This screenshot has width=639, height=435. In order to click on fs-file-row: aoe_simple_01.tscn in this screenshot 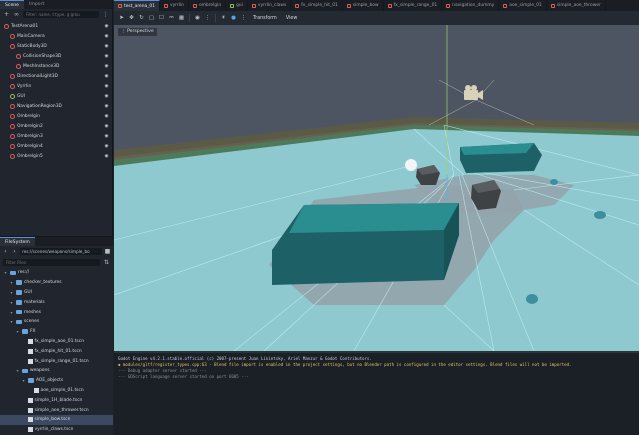, I will do `click(56, 391)`.